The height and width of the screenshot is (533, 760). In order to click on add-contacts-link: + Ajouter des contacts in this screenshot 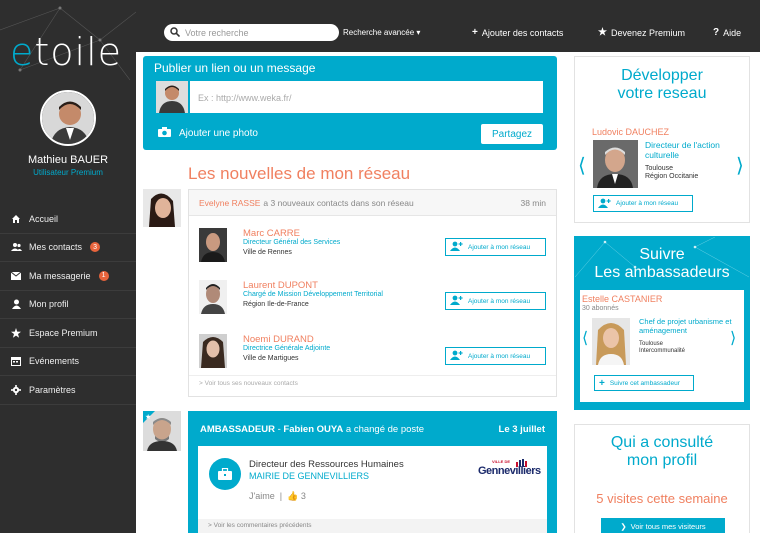, I will do `click(517, 32)`.